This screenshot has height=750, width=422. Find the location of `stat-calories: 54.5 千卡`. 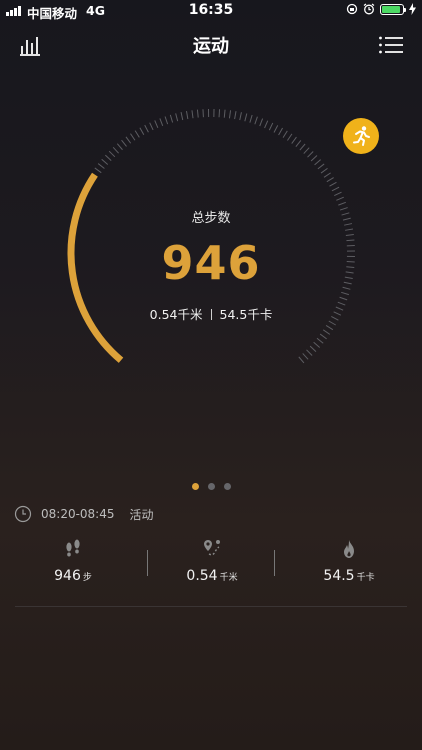

stat-calories: 54.5 千卡 is located at coordinates (349, 561).